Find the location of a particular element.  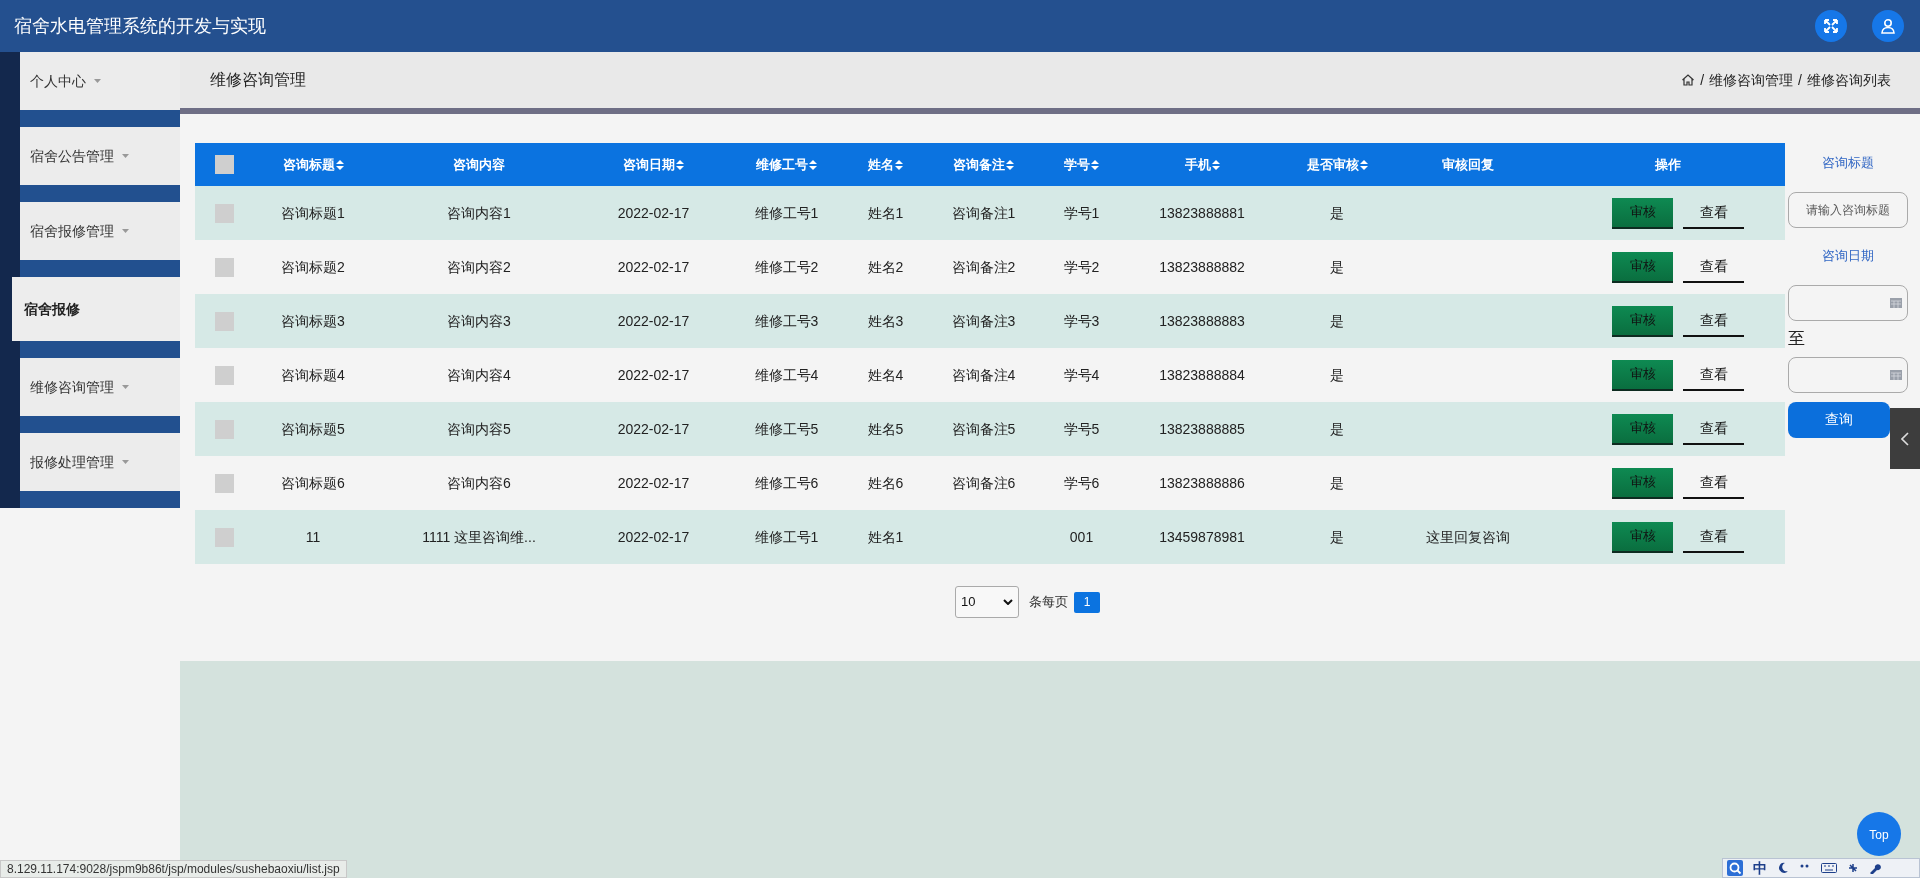

table-cell-text: 13823888881 is located at coordinates (1202, 213).